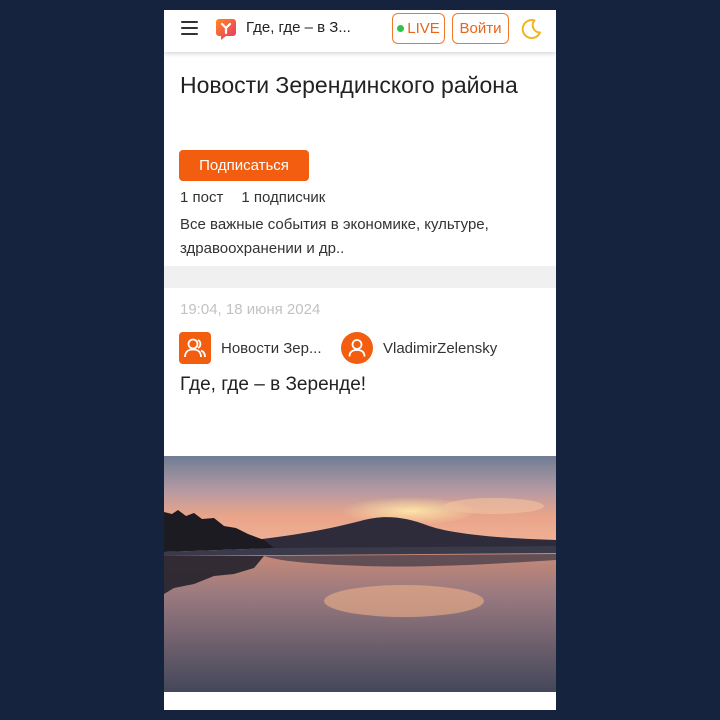  Describe the element at coordinates (201, 197) in the screenshot. I see `posts-count: 1 пост` at that location.